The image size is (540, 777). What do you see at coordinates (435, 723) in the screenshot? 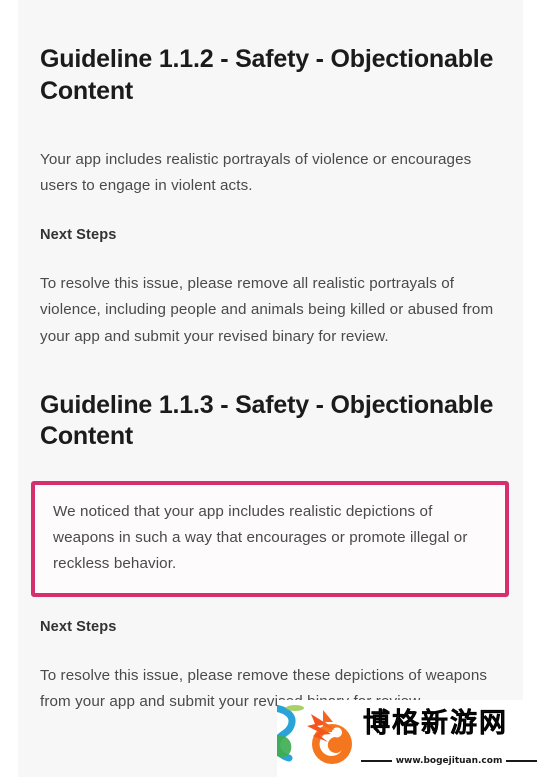
I see `watermark-title: 博格新游网` at bounding box center [435, 723].